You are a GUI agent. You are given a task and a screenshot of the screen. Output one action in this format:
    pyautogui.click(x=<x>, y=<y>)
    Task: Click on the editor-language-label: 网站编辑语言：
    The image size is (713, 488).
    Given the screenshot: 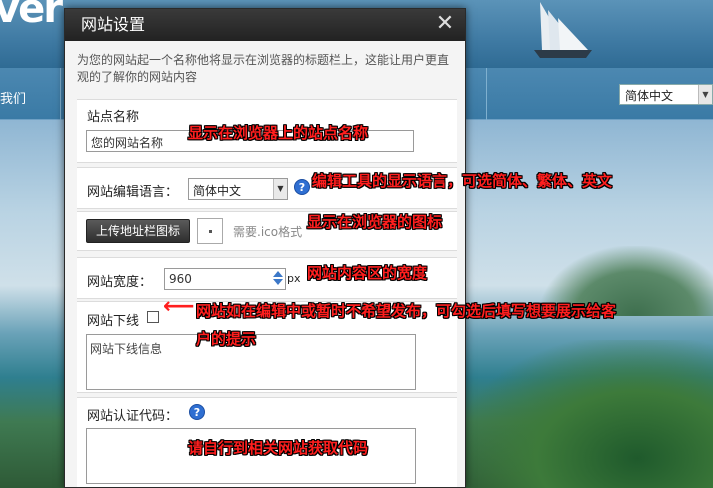 What is the action you would take?
    pyautogui.click(x=133, y=192)
    